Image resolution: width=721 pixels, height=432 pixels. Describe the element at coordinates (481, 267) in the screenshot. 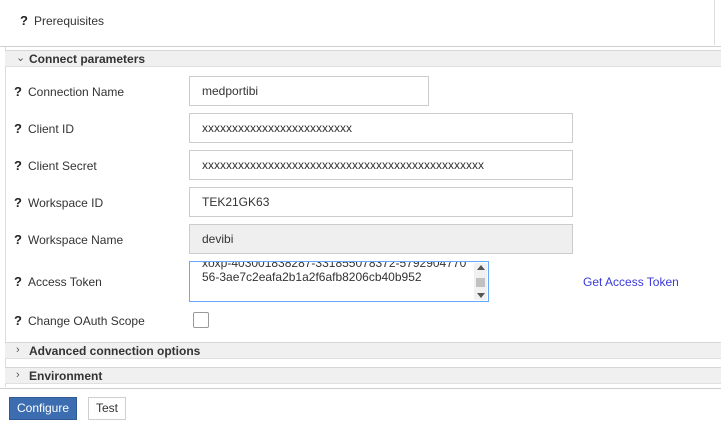

I see `scroll-up-icon` at that location.